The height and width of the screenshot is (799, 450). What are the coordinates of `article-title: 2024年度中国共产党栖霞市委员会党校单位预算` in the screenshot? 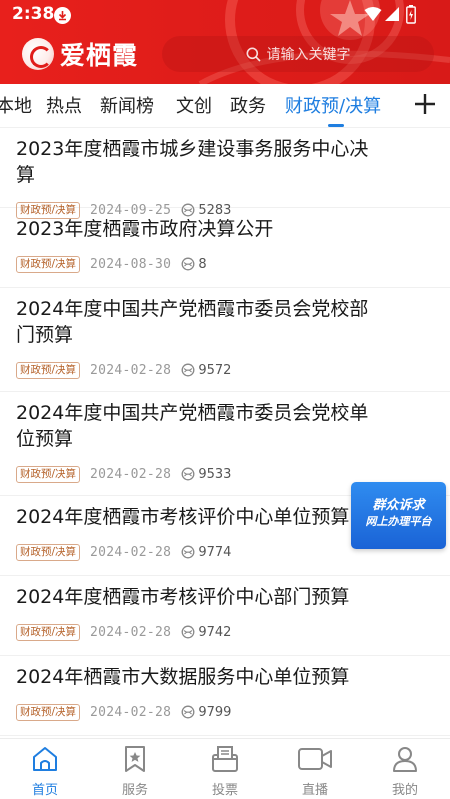 It's located at (192, 426).